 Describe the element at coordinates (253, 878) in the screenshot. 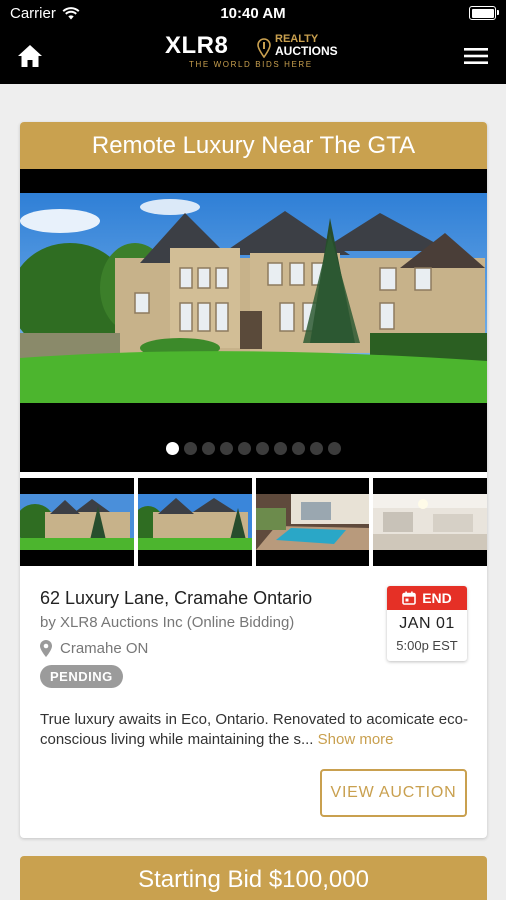

I see `starting-bid-header: Starting Bid $100,000` at that location.